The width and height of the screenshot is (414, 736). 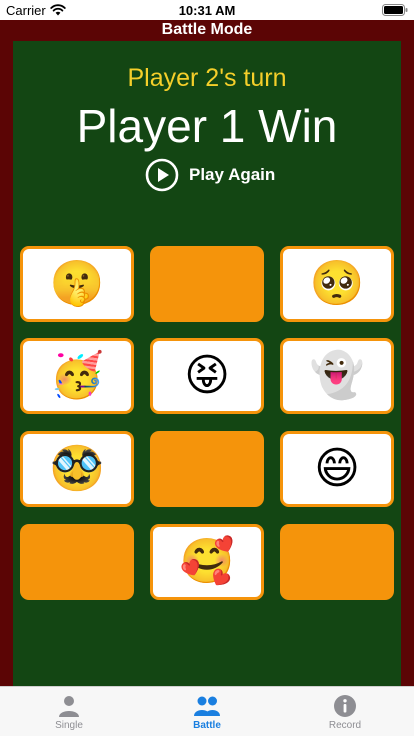 I want to click on card-emoji: 🥸, so click(x=77, y=468).